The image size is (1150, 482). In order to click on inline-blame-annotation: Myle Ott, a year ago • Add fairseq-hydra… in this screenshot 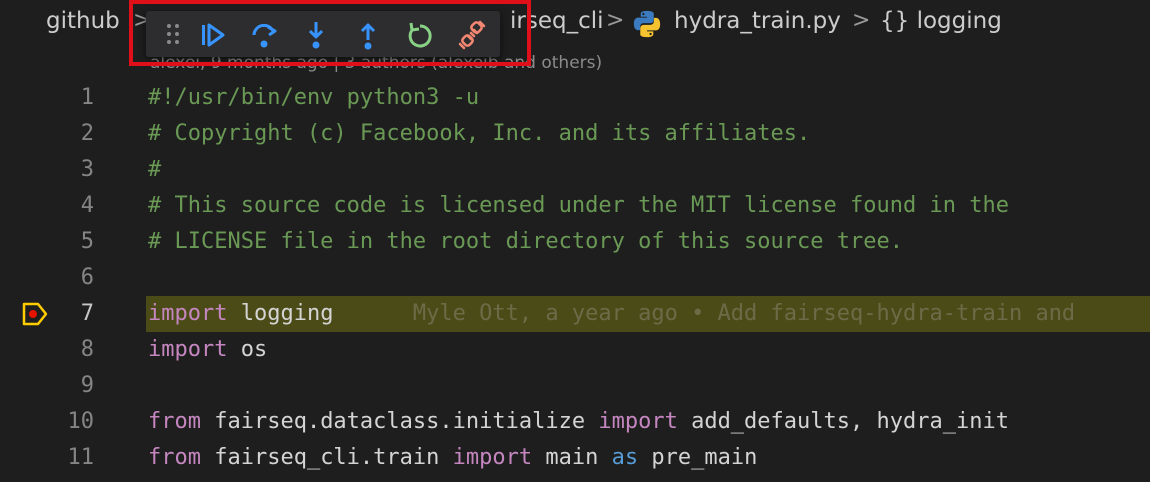, I will do `click(704, 313)`.